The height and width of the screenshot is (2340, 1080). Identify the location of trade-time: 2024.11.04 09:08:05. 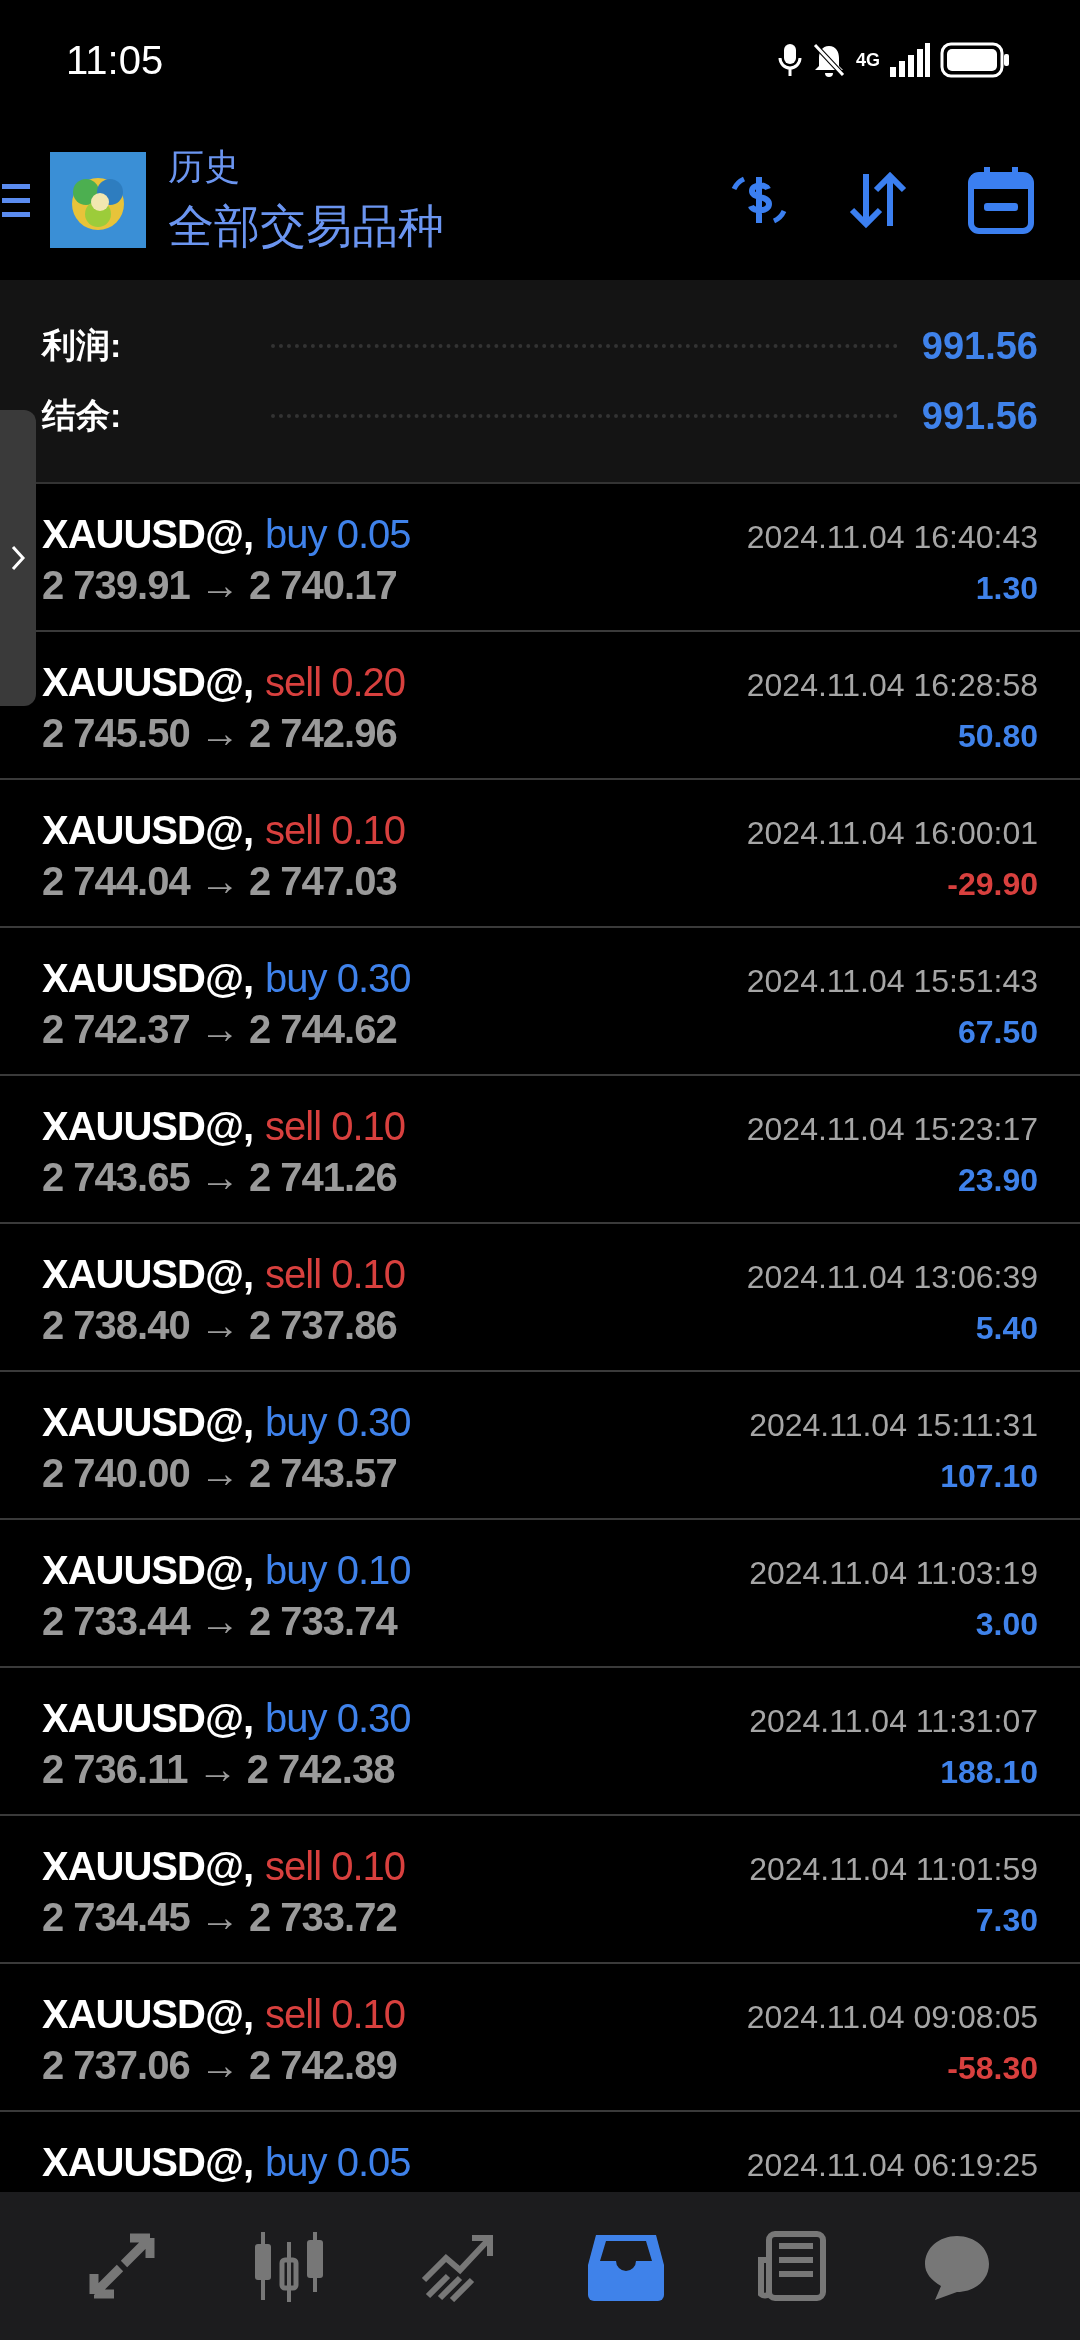
(892, 2017).